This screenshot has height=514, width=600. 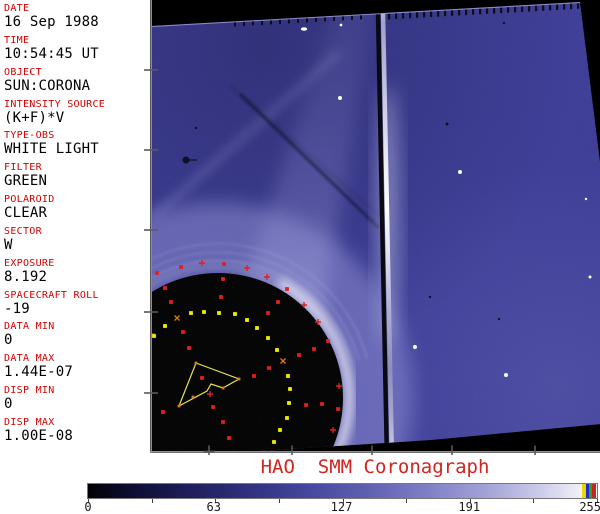 I want to click on disk-rim-glow, so click(x=315, y=365).